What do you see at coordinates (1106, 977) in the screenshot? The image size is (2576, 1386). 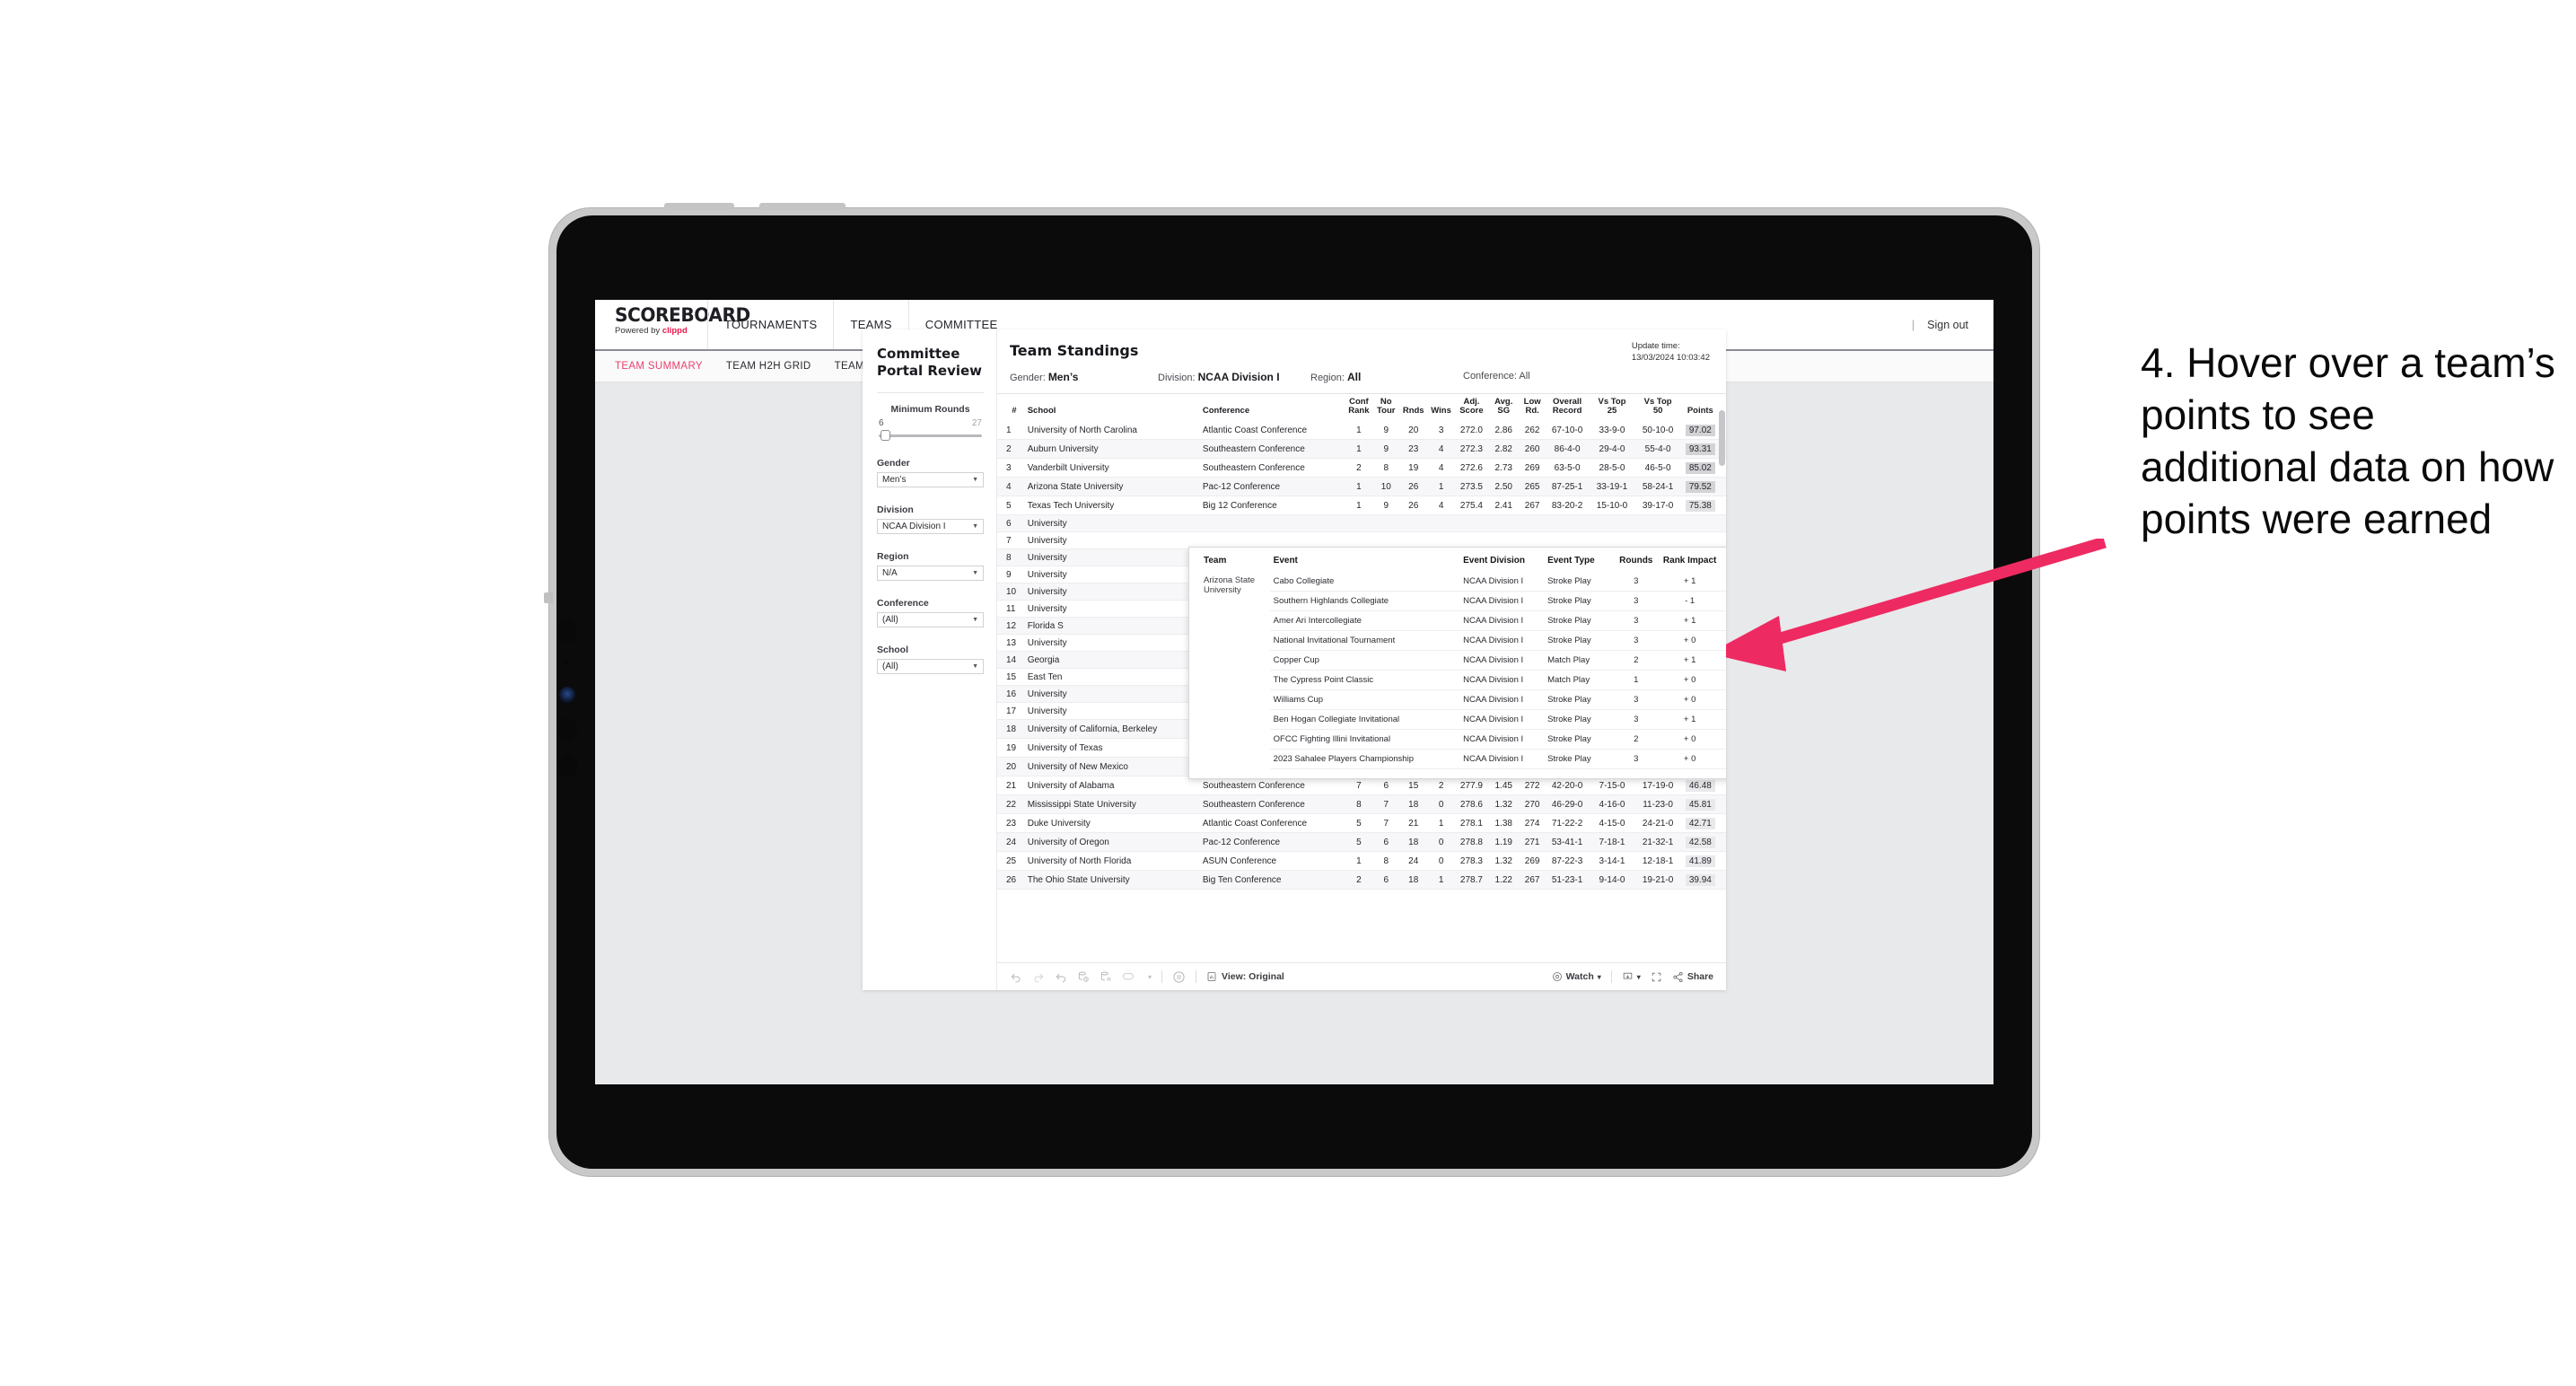 I see `pause-data-icon` at bounding box center [1106, 977].